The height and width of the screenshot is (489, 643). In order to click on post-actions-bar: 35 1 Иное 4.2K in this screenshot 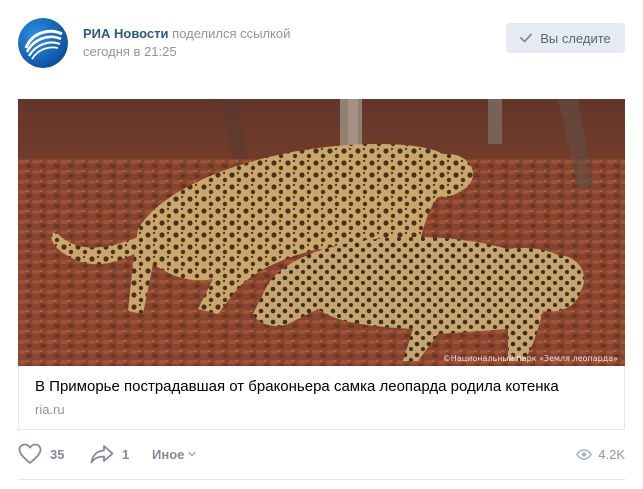, I will do `click(321, 454)`.